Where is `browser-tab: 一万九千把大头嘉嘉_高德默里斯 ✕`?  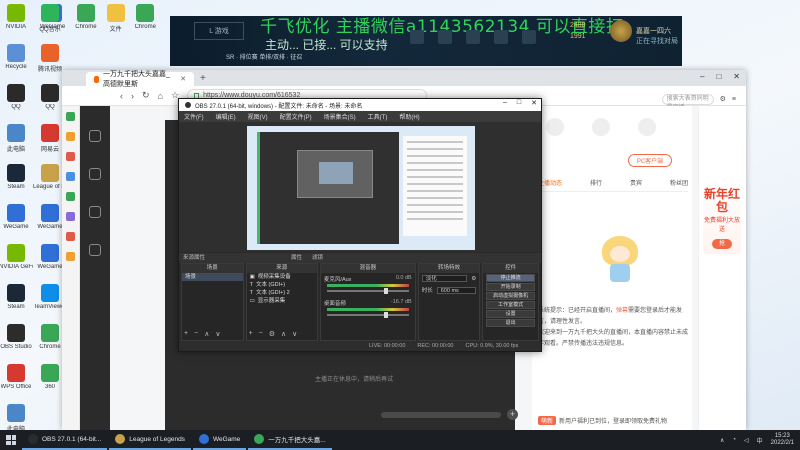 browser-tab: 一万九千把大头嘉嘉_高德默里斯 ✕ is located at coordinates (140, 79).